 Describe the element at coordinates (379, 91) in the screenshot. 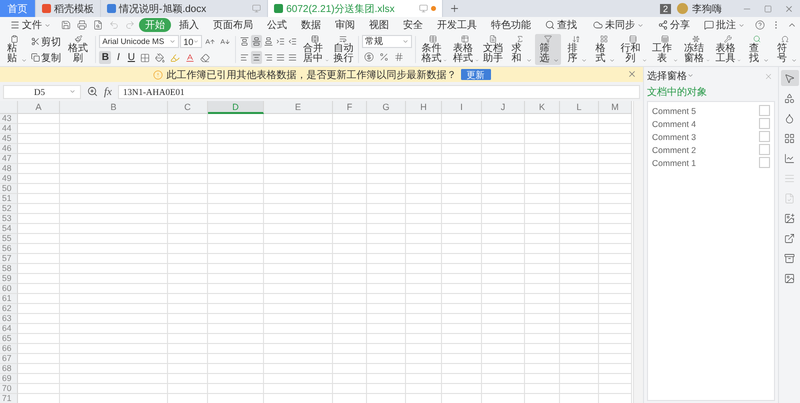

I see `formula-field: 13N1-AHA0E01` at that location.